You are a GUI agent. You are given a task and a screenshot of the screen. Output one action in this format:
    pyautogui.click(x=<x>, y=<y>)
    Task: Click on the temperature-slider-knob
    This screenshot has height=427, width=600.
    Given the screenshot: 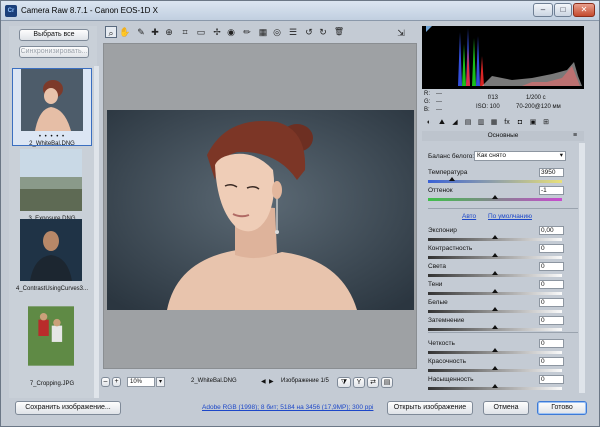 What is the action you would take?
    pyautogui.click(x=452, y=179)
    